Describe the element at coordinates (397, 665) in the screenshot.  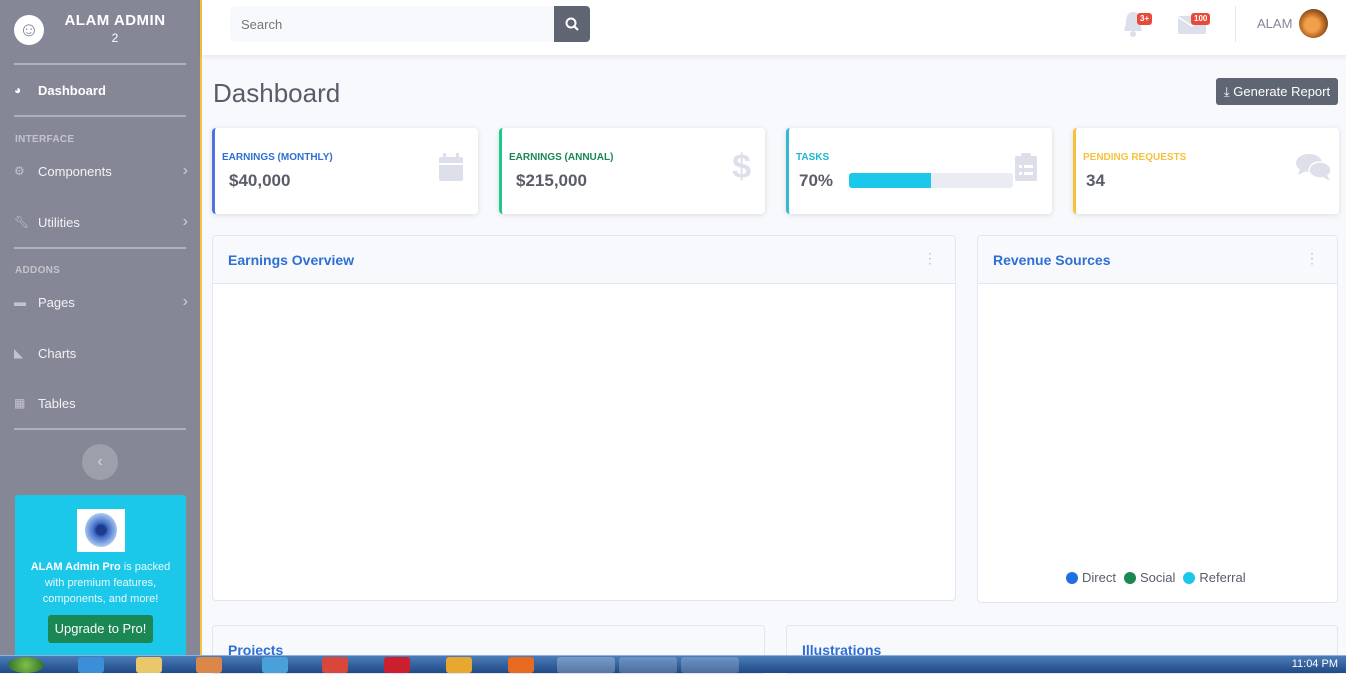
I see `opera-icon` at that location.